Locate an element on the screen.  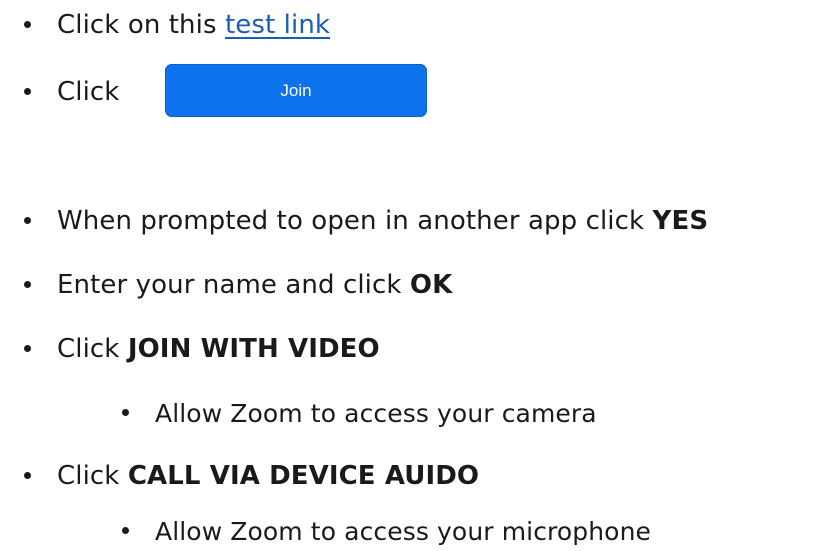
step-6-text: Click is located at coordinates (92, 476).